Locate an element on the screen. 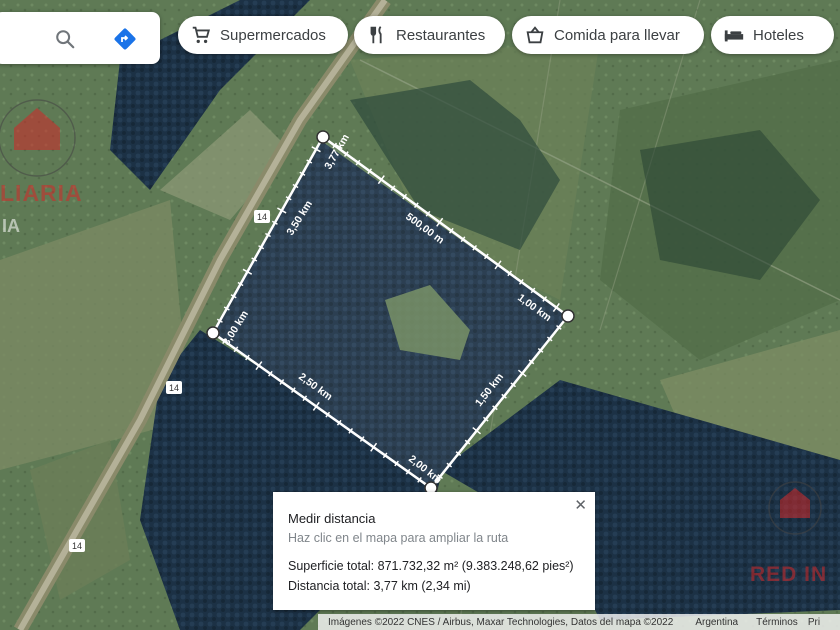 This screenshot has height=630, width=840. close-icon: ✕ is located at coordinates (580, 505).